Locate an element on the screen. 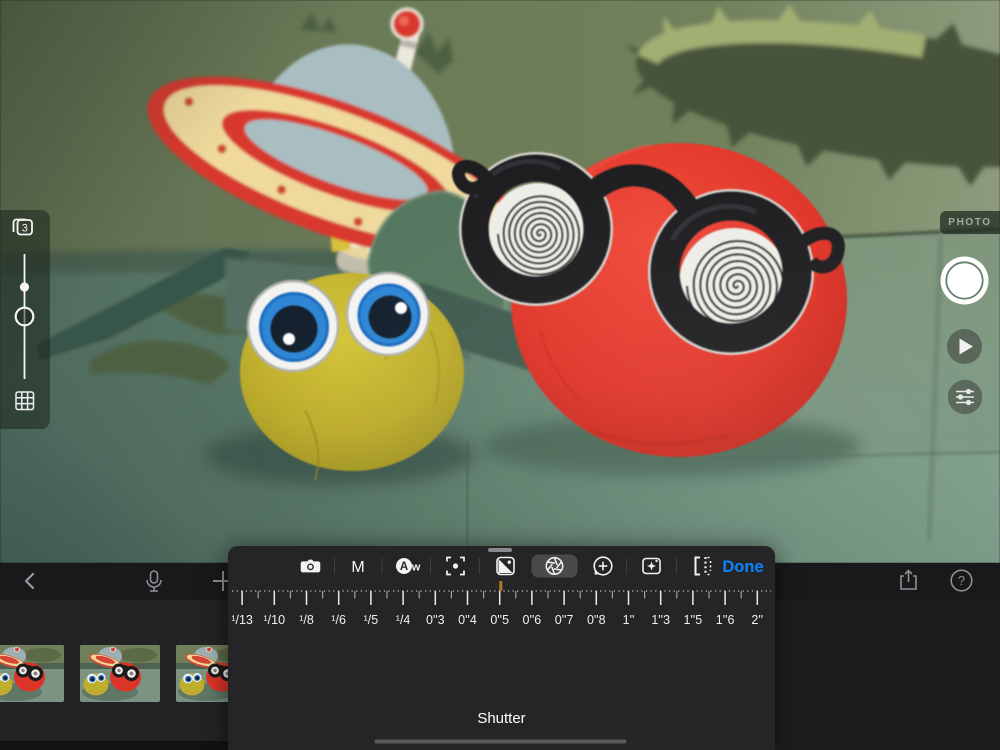 This screenshot has width=1000, height=750. svg-text: 0''6 is located at coordinates (531, 620).